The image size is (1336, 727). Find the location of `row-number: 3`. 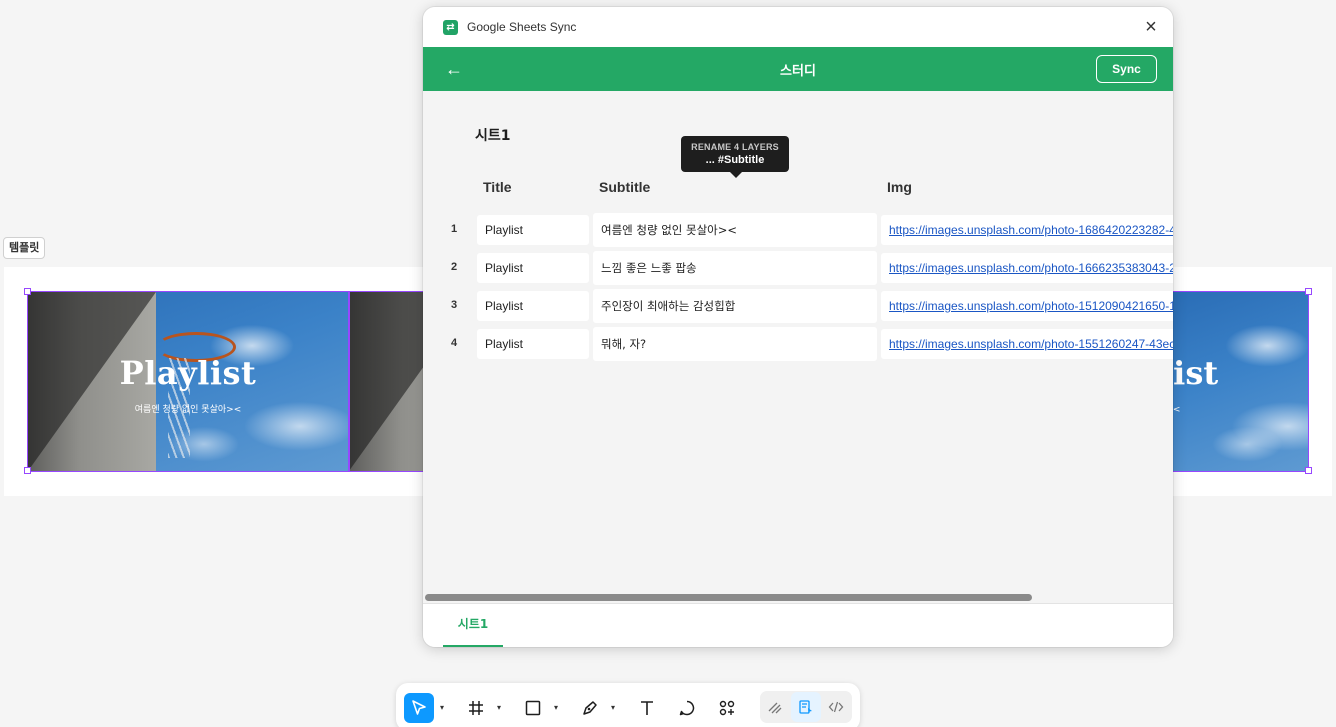

row-number: 3 is located at coordinates (454, 305).